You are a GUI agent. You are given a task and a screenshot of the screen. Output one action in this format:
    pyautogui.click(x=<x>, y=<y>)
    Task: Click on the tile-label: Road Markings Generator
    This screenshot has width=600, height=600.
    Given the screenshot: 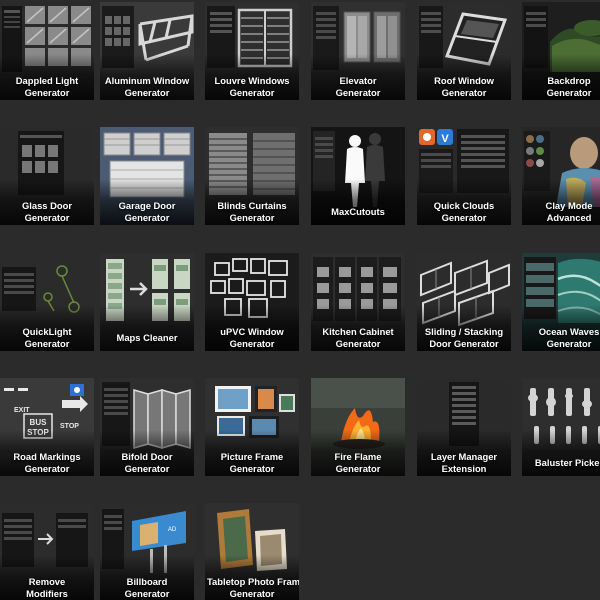 What is the action you would take?
    pyautogui.click(x=47, y=463)
    